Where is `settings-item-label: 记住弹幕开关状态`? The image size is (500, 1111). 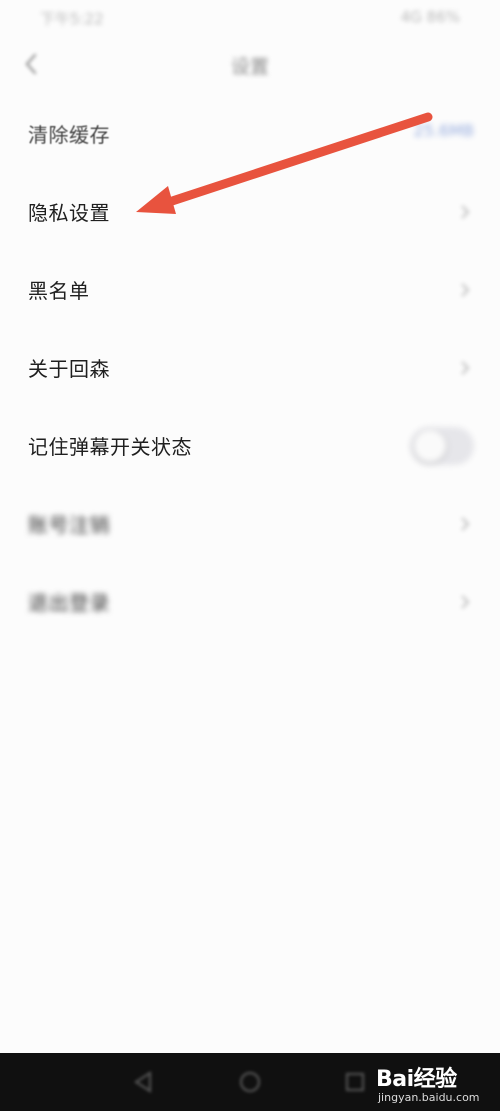 settings-item-label: 记住弹幕开关状态 is located at coordinates (110, 447).